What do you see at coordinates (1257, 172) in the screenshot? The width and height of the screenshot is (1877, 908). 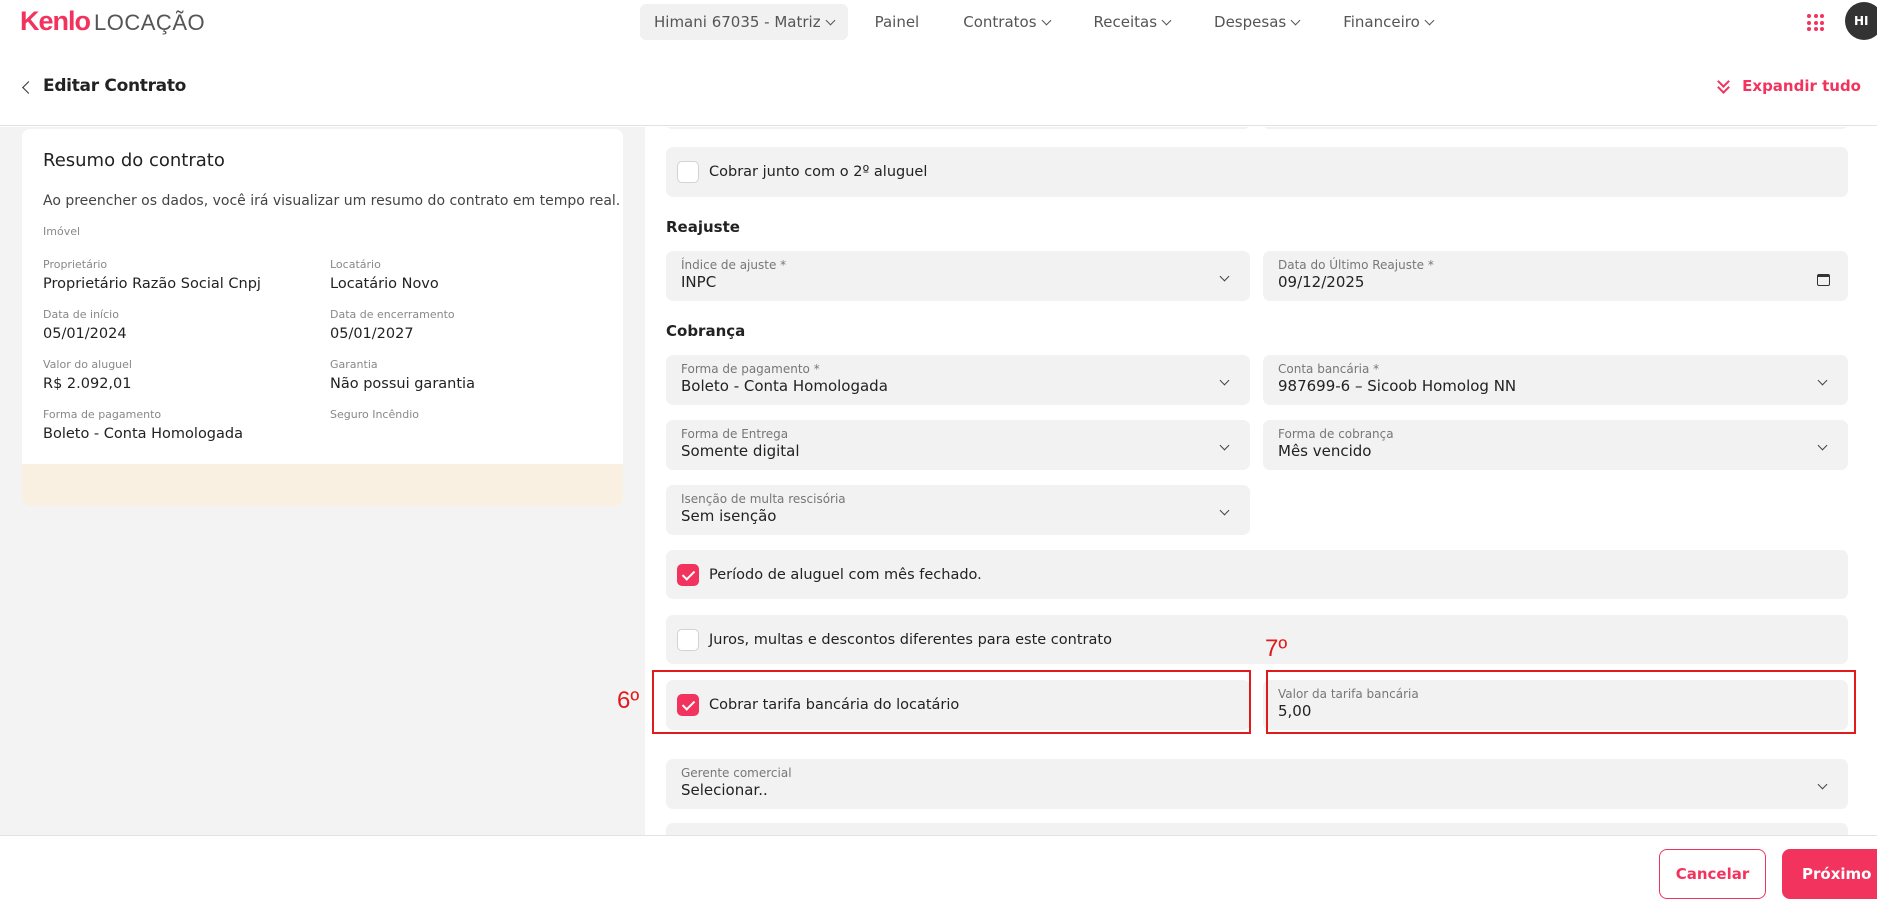 I see `charge-with-2nd-rent-checkbox: Cobrar junto com o 2º aluguel` at bounding box center [1257, 172].